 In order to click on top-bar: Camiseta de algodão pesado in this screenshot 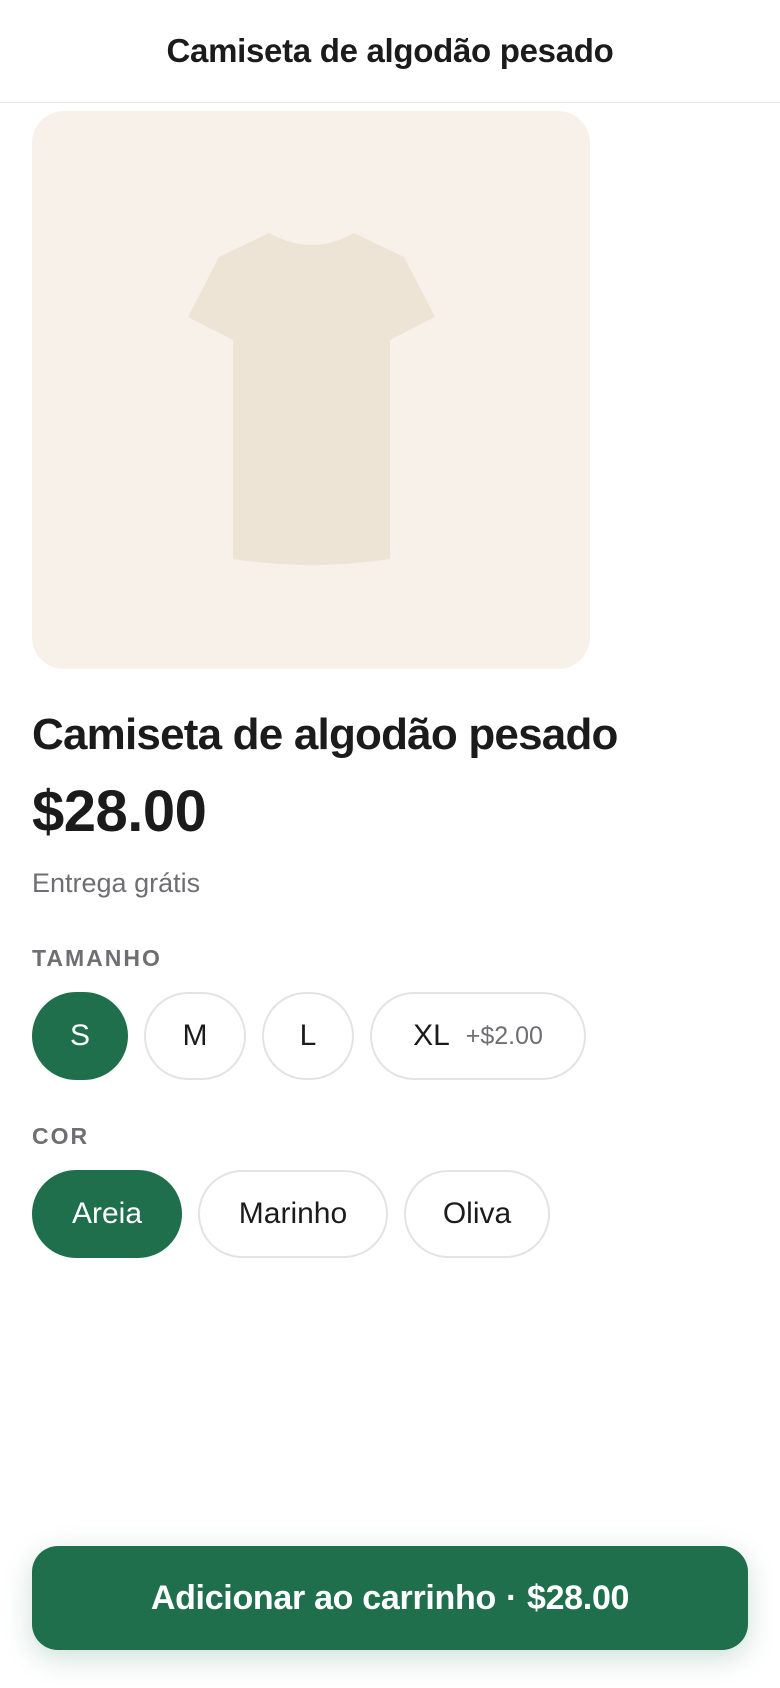, I will do `click(390, 51)`.